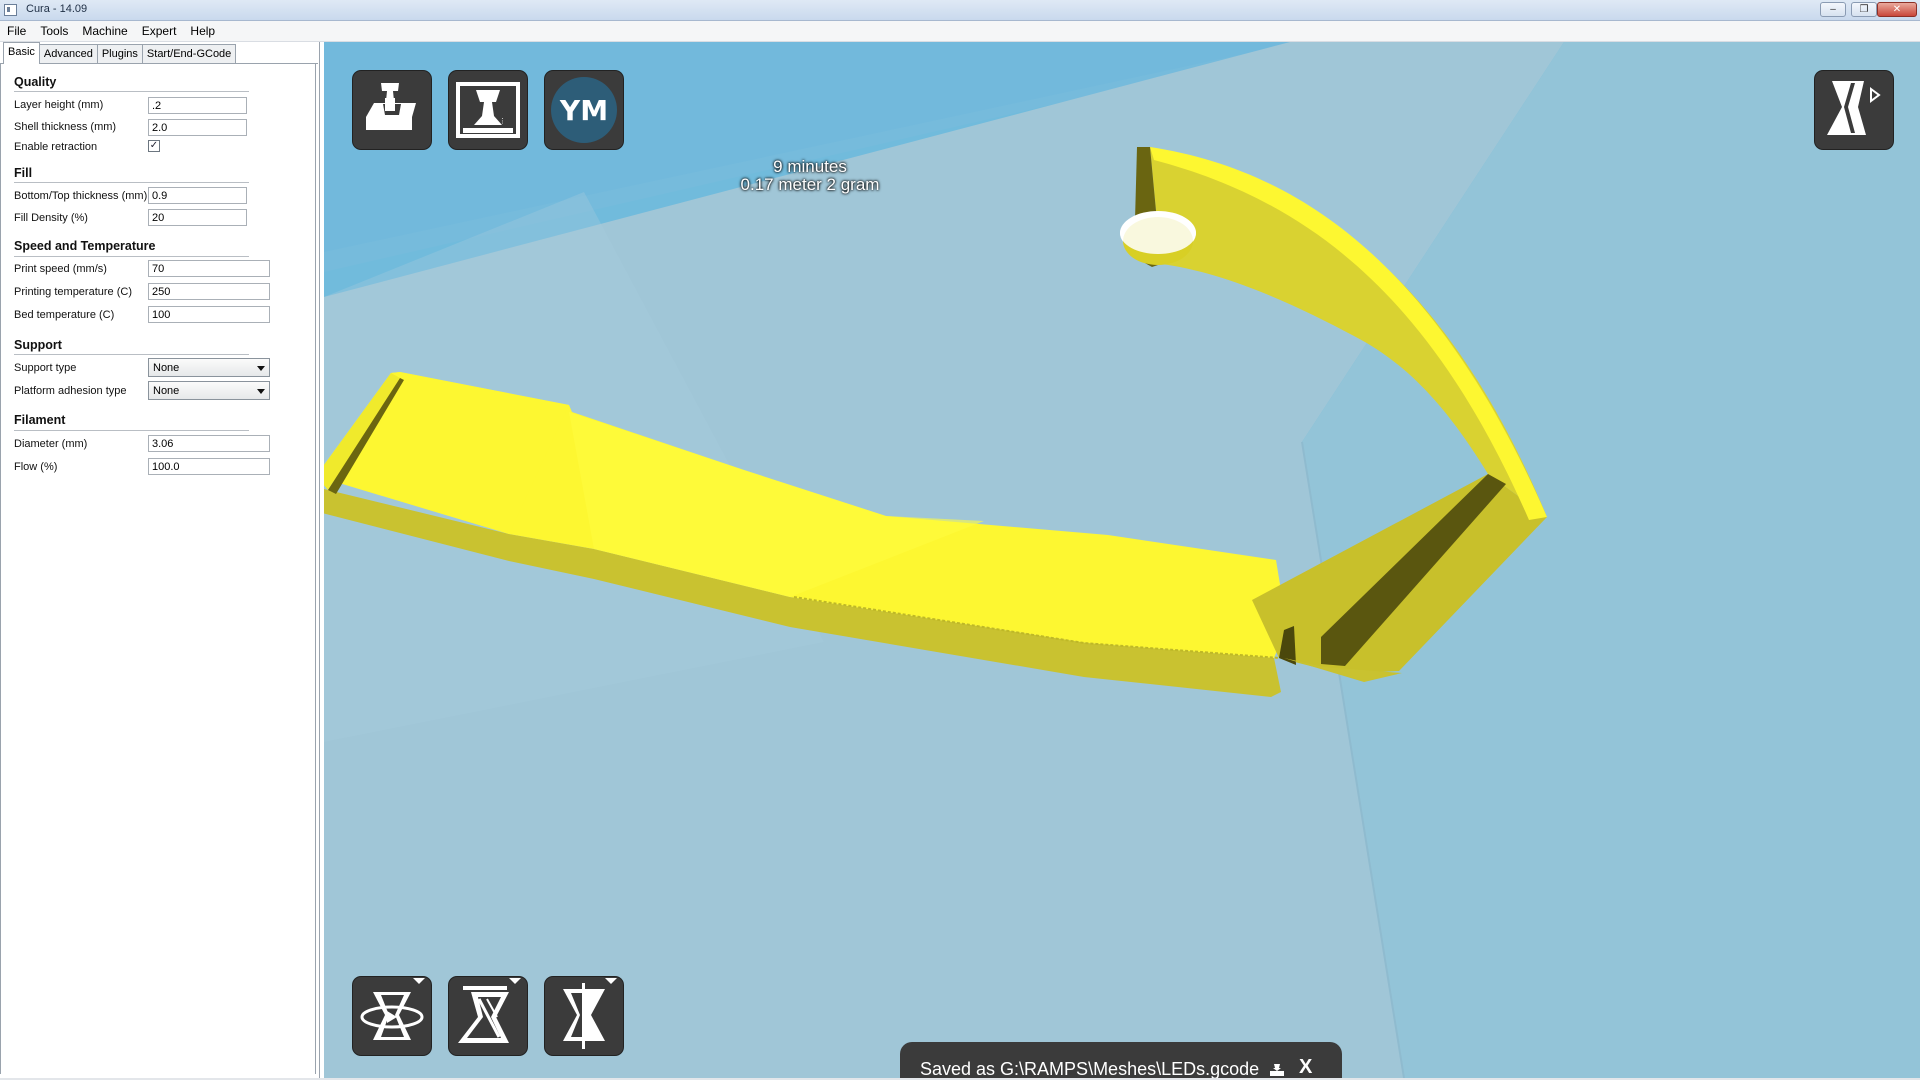 This screenshot has width=1920, height=1080. I want to click on mirror-button, so click(584, 1016).